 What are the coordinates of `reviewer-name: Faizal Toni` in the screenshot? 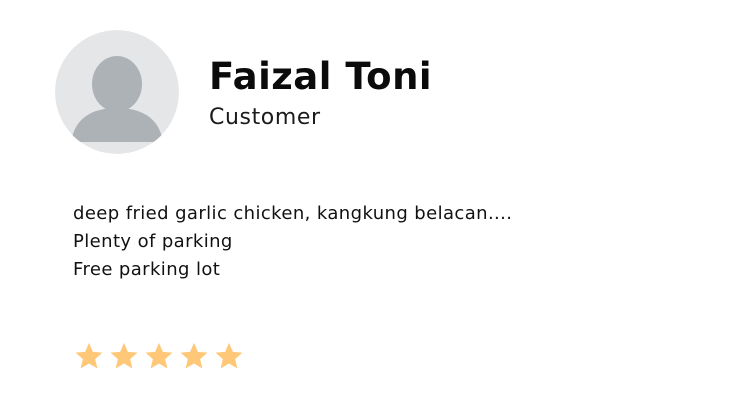 It's located at (321, 76).